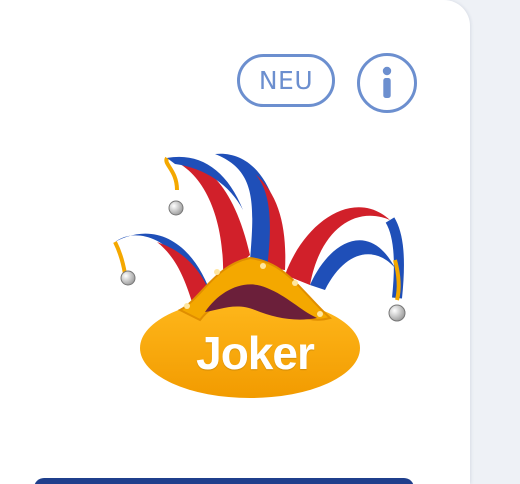 Image resolution: width=520 pixels, height=484 pixels. What do you see at coordinates (224, 481) in the screenshot?
I see `bottom-action-bar` at bounding box center [224, 481].